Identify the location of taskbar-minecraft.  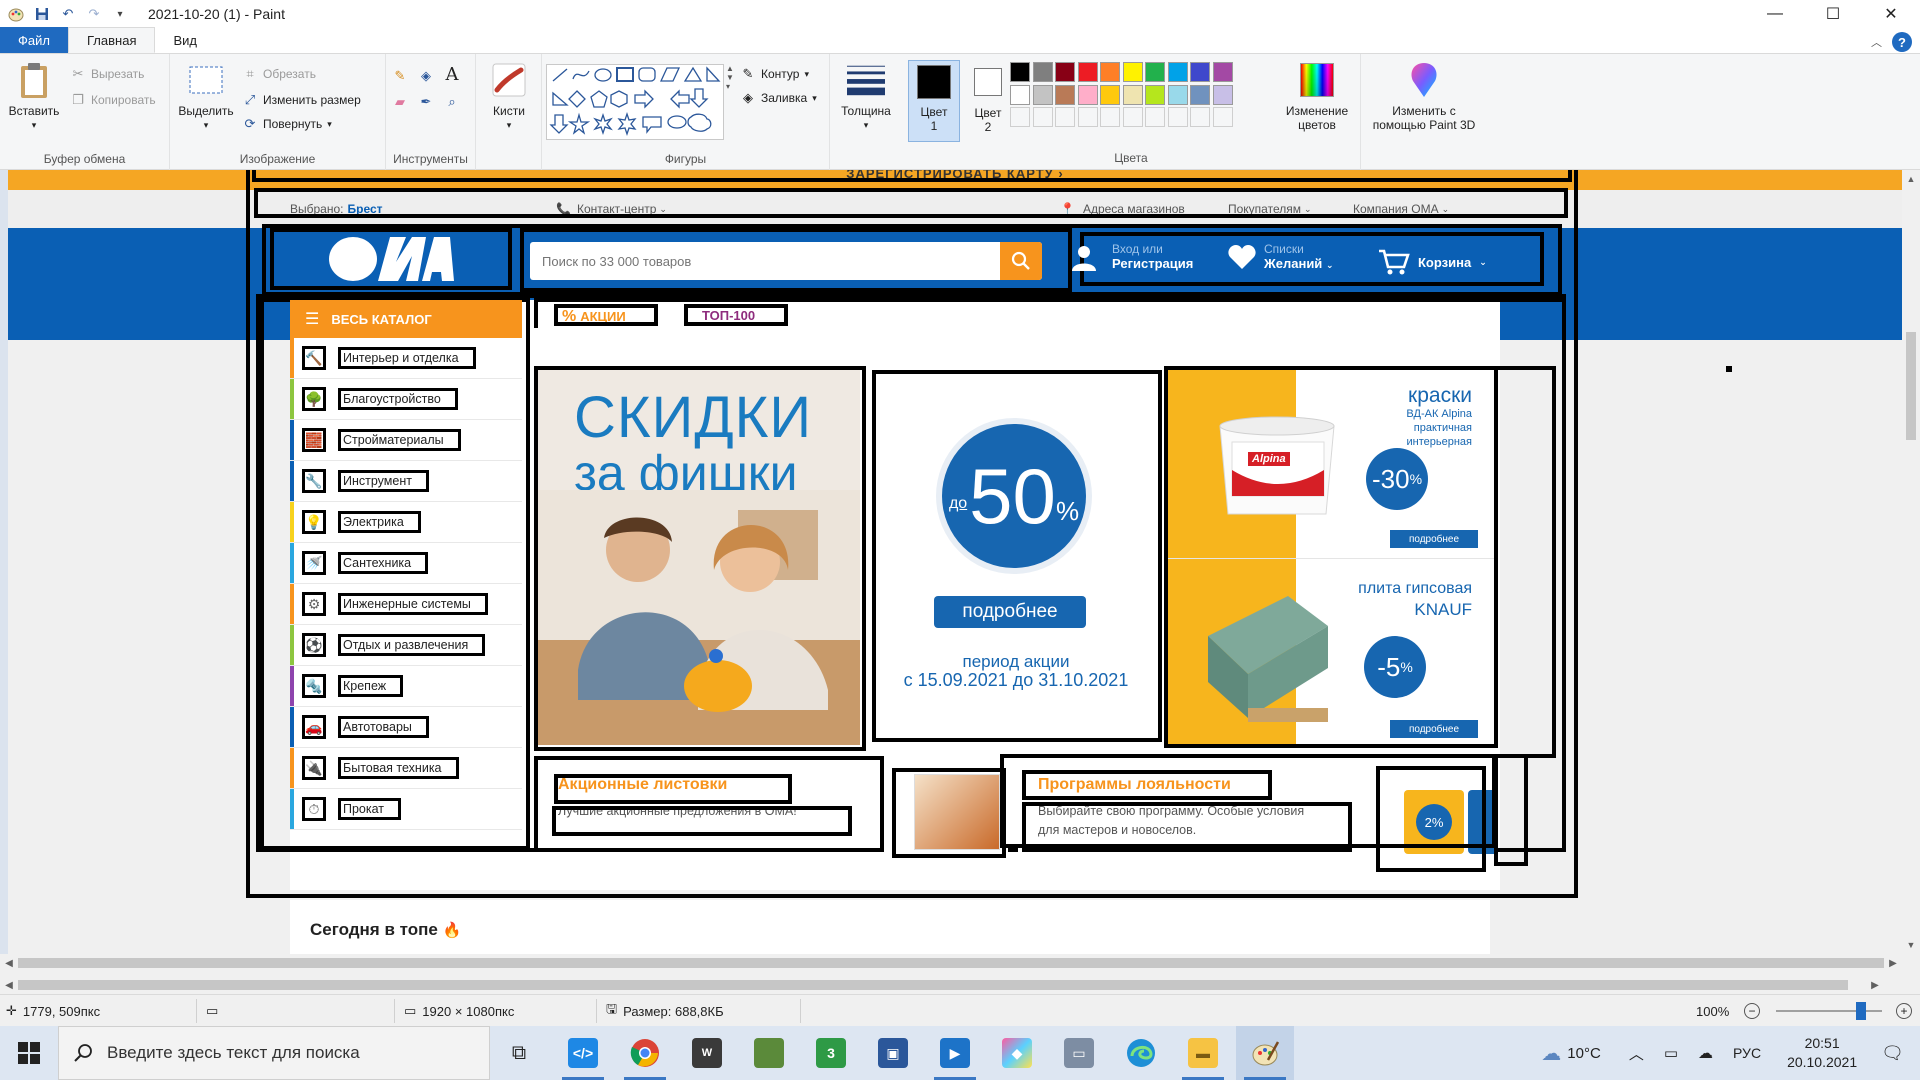
(769, 1053).